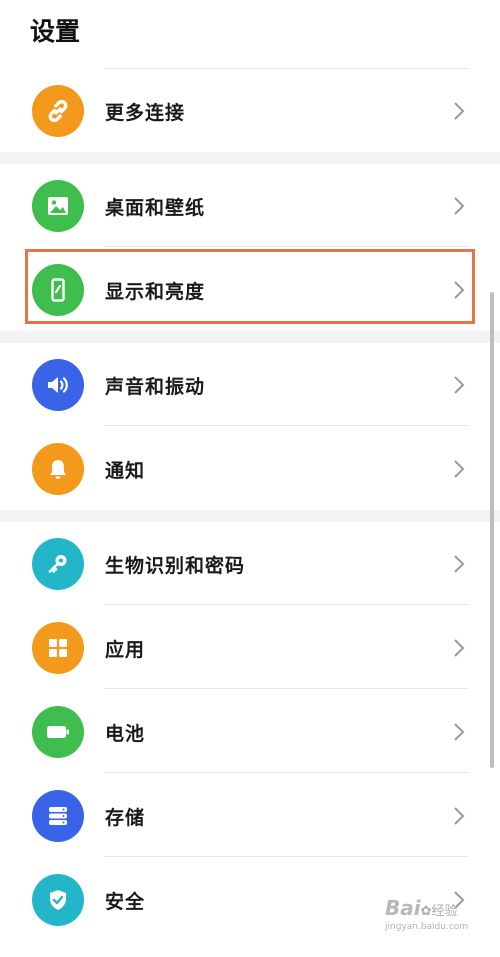 The height and width of the screenshot is (957, 500). What do you see at coordinates (403, 908) in the screenshot?
I see `watermark-brand: Bai` at bounding box center [403, 908].